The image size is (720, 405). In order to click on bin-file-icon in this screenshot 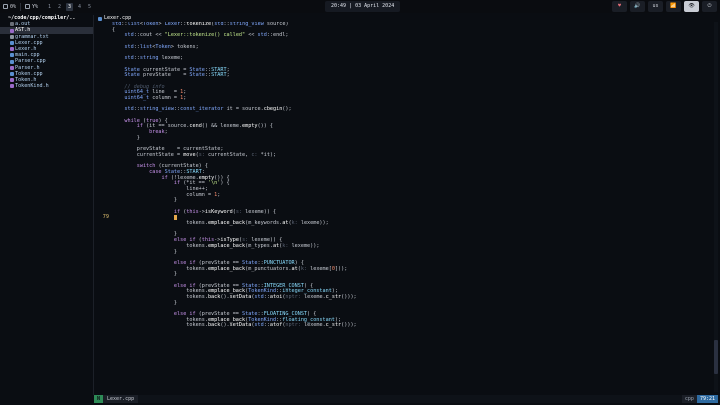, I will do `click(12, 24)`.